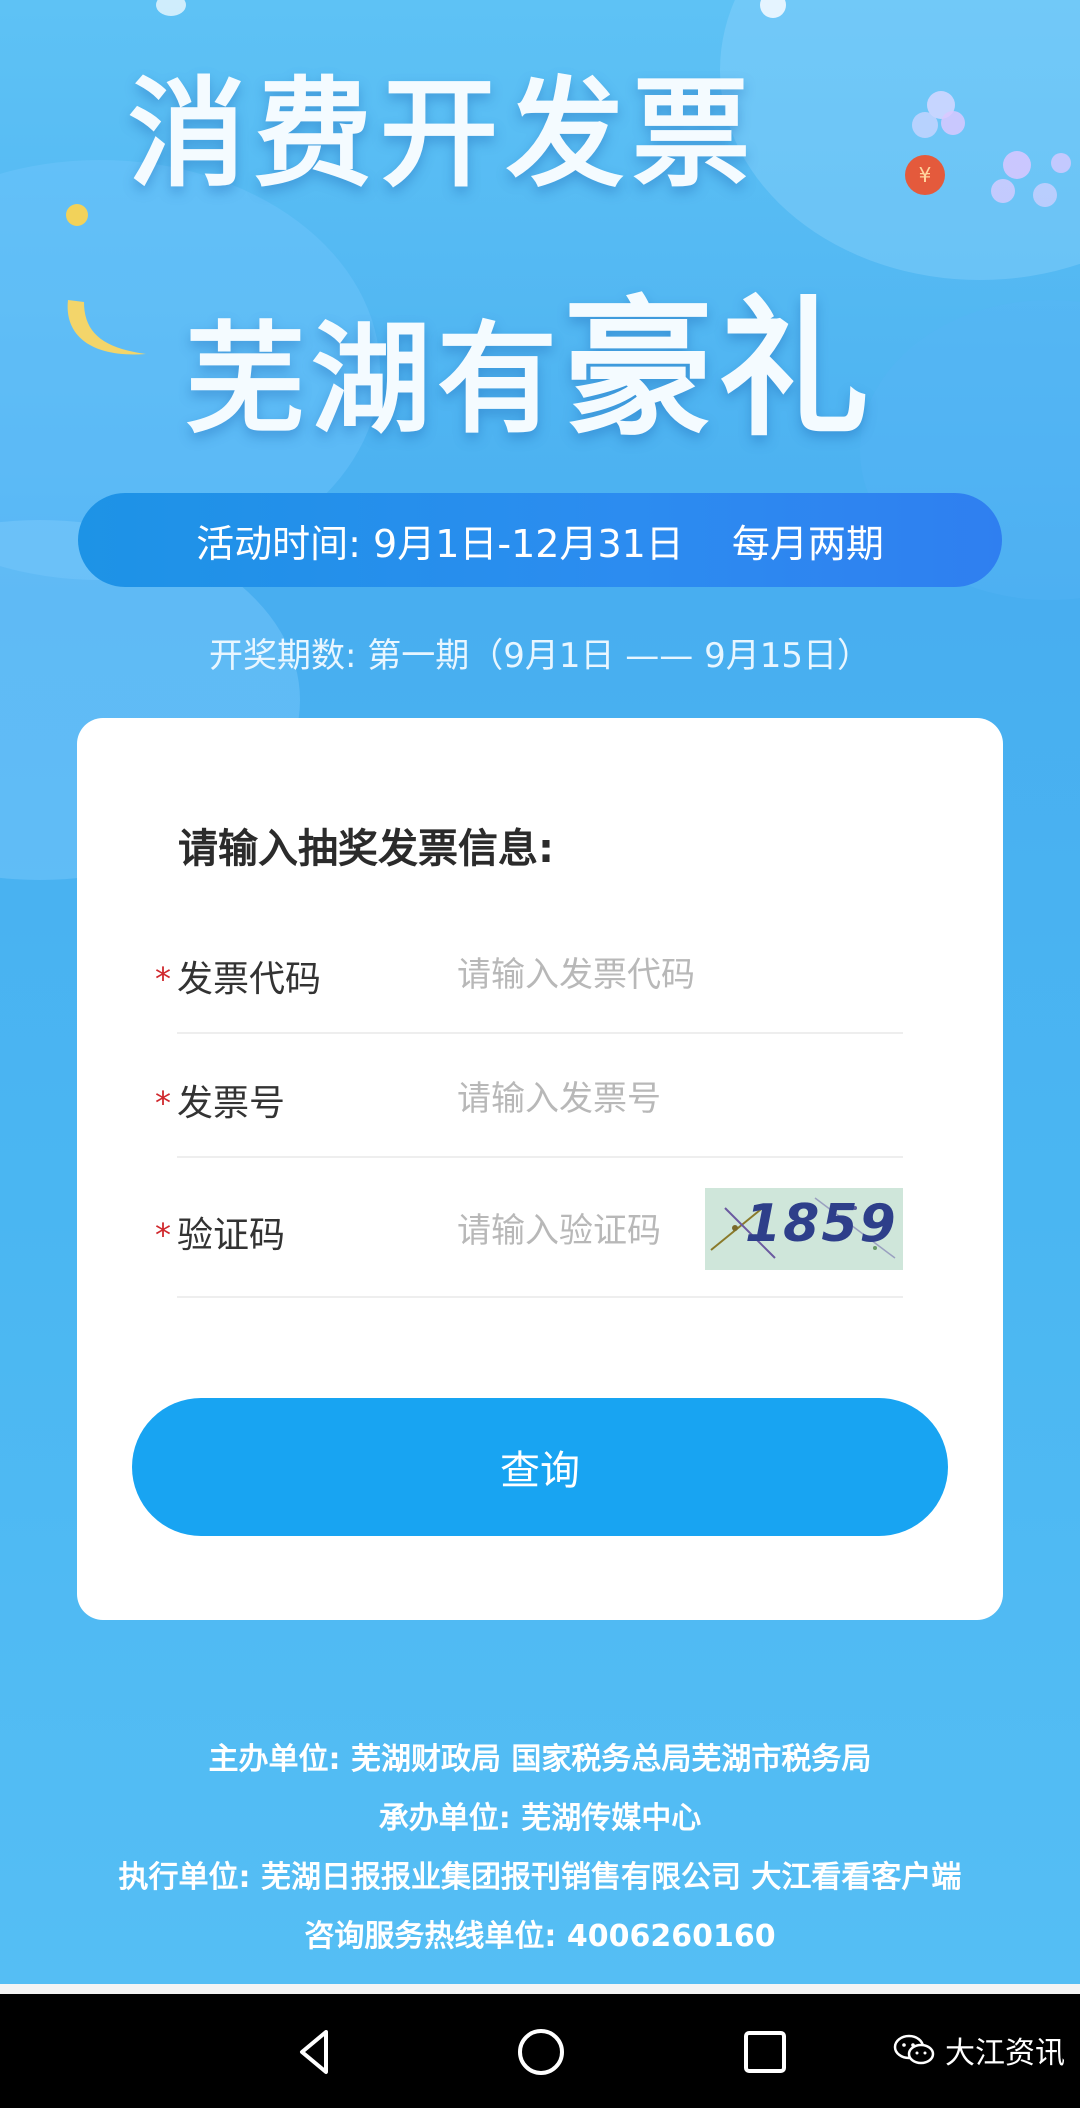  I want to click on query-button: 查询, so click(540, 1467).